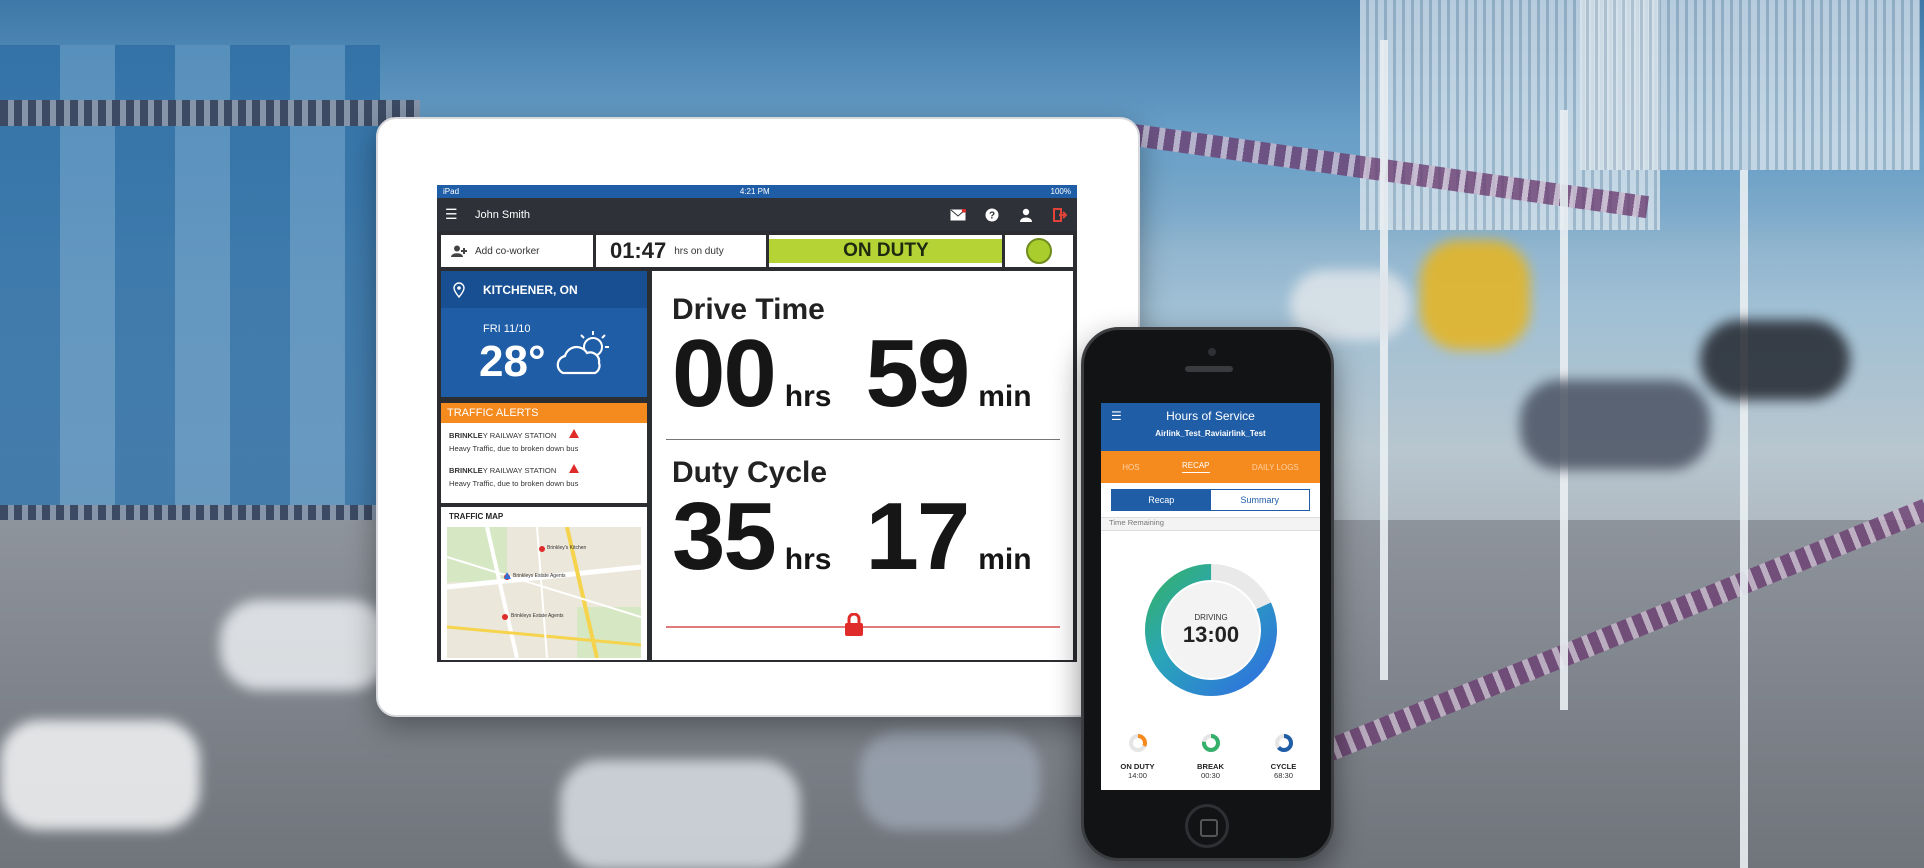  What do you see at coordinates (1209, 369) in the screenshot?
I see `earpiece` at bounding box center [1209, 369].